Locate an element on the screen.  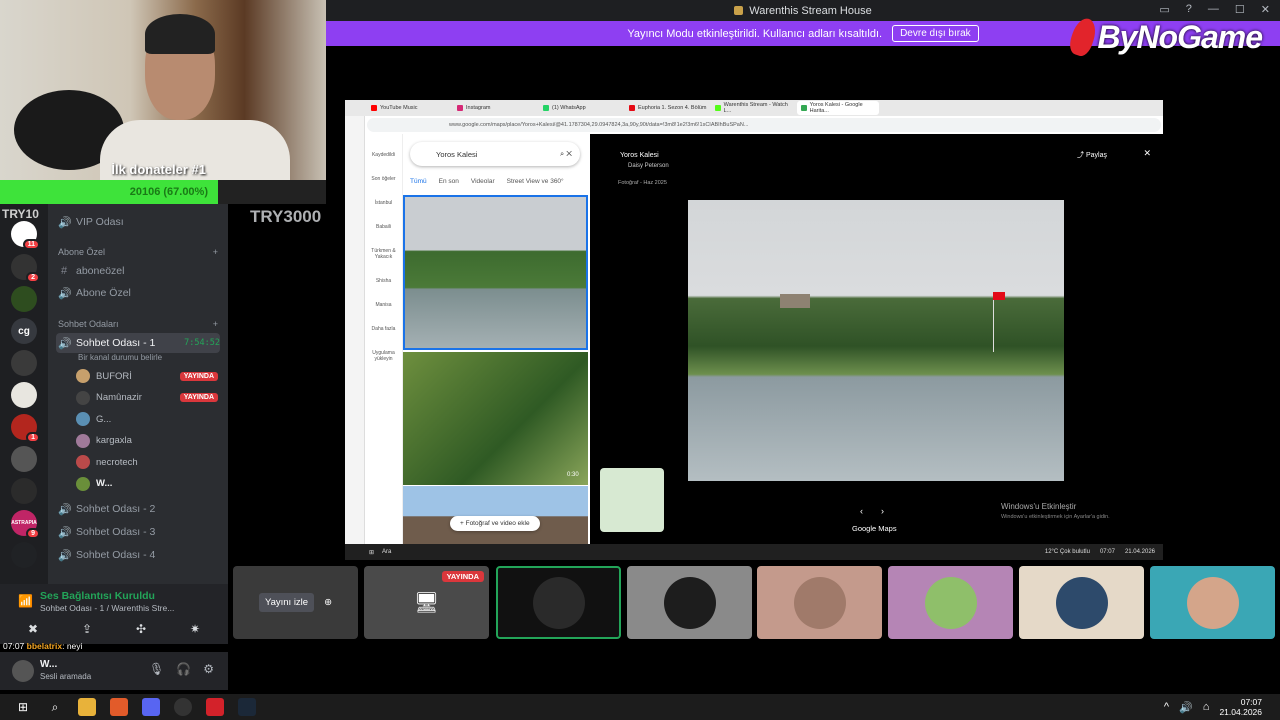
activities-icon: ✣ is located at coordinates (141, 629).